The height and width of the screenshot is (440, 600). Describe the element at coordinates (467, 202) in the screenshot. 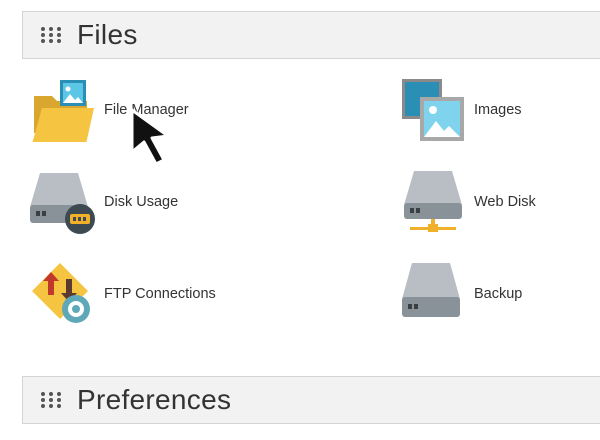

I see `web-disk-link: Web Disk` at that location.